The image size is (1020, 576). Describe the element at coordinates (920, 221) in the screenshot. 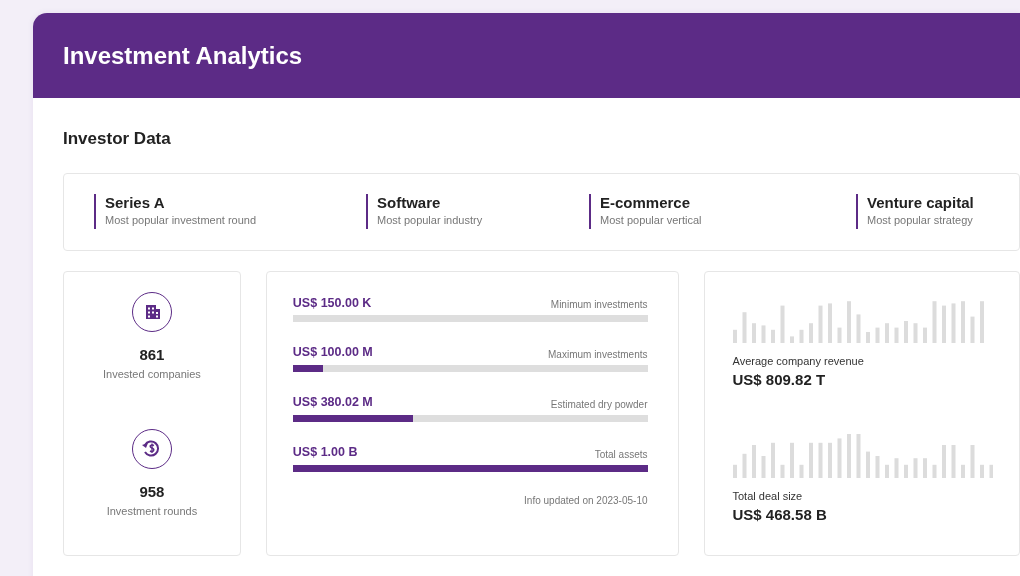

I see `highlight-label: Most popular strategy` at that location.